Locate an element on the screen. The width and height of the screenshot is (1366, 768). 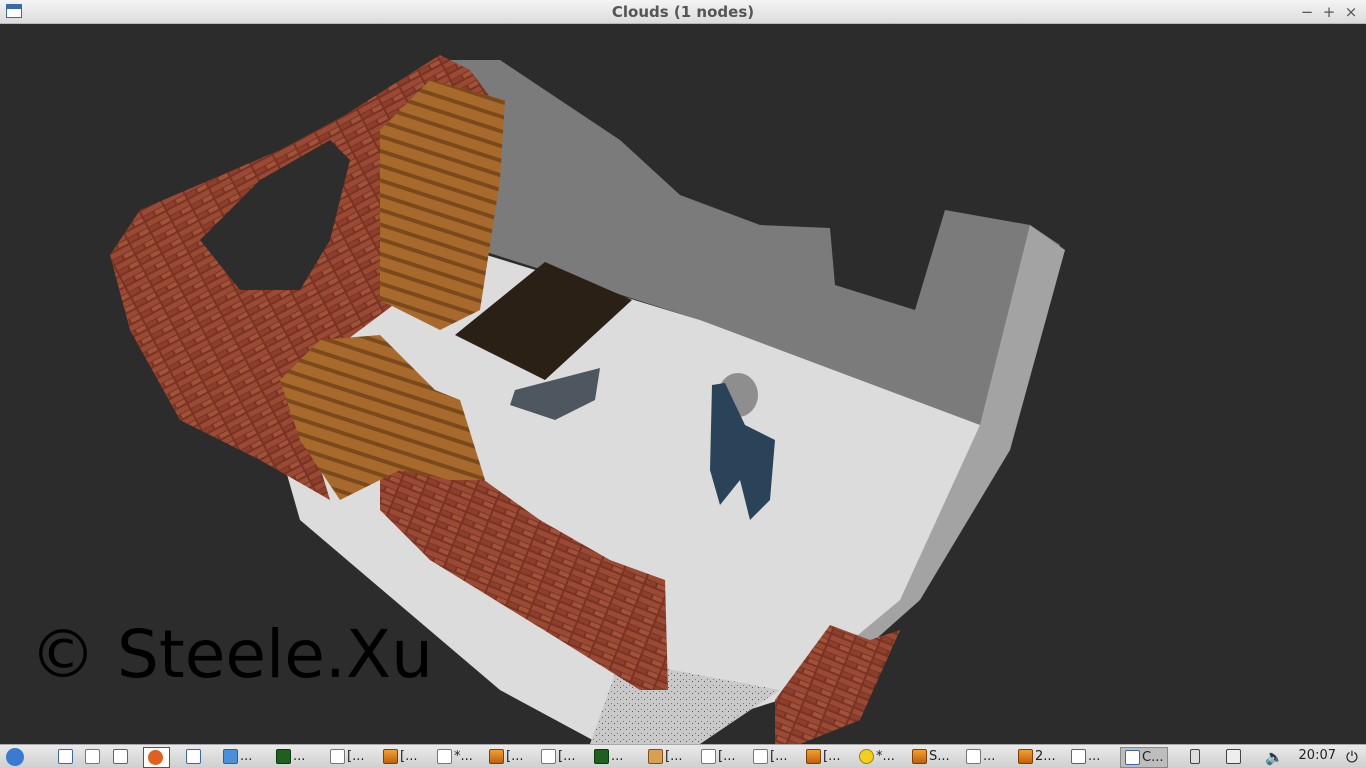
battery-icon is located at coordinates (1195, 756).